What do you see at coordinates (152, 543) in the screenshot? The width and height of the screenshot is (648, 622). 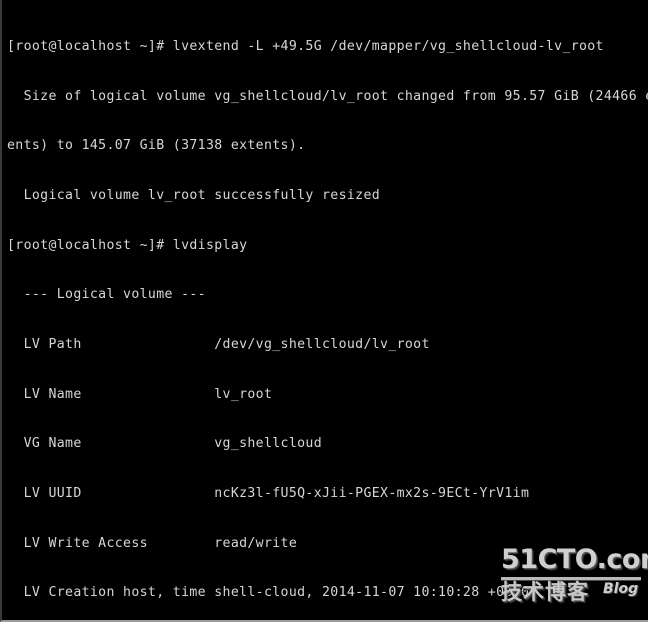 I see `terminal-line: LV Write Access read/write` at bounding box center [152, 543].